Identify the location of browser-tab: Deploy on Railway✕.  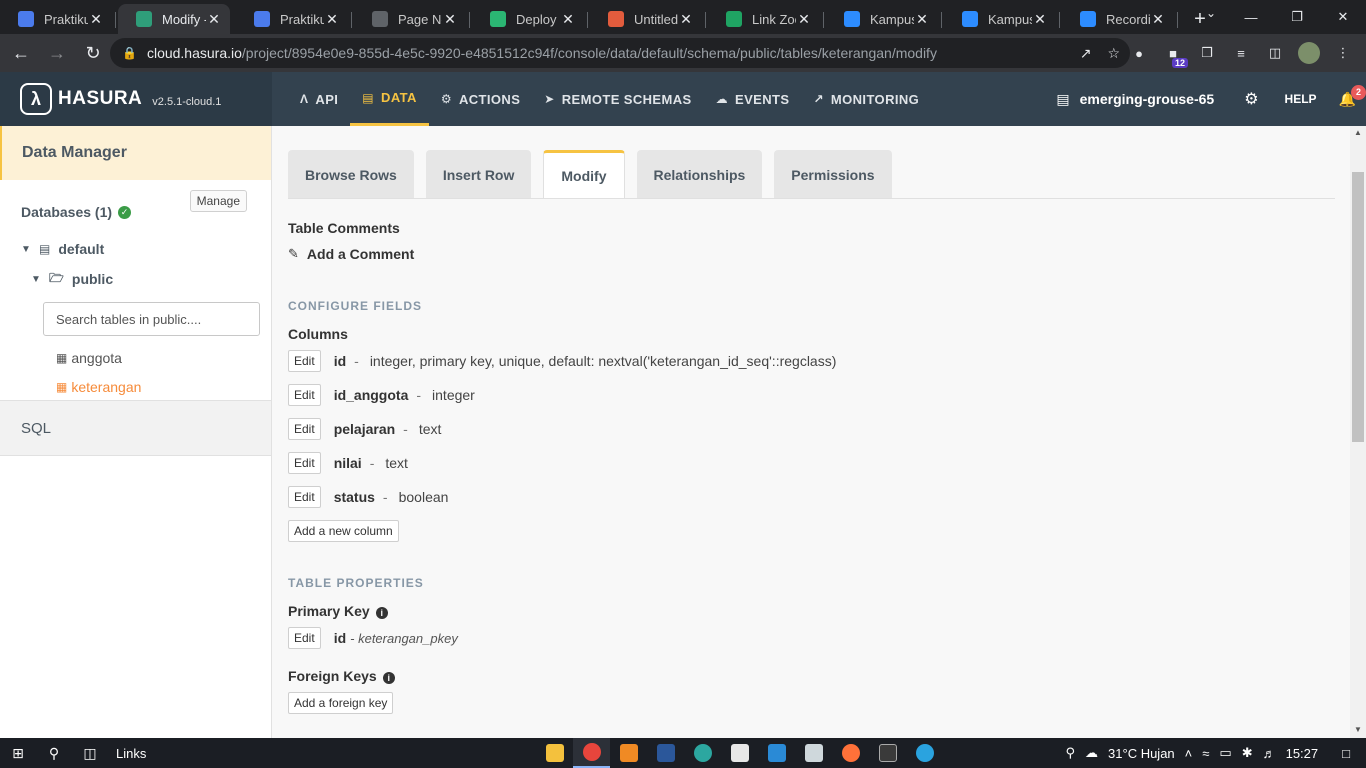
(530, 19).